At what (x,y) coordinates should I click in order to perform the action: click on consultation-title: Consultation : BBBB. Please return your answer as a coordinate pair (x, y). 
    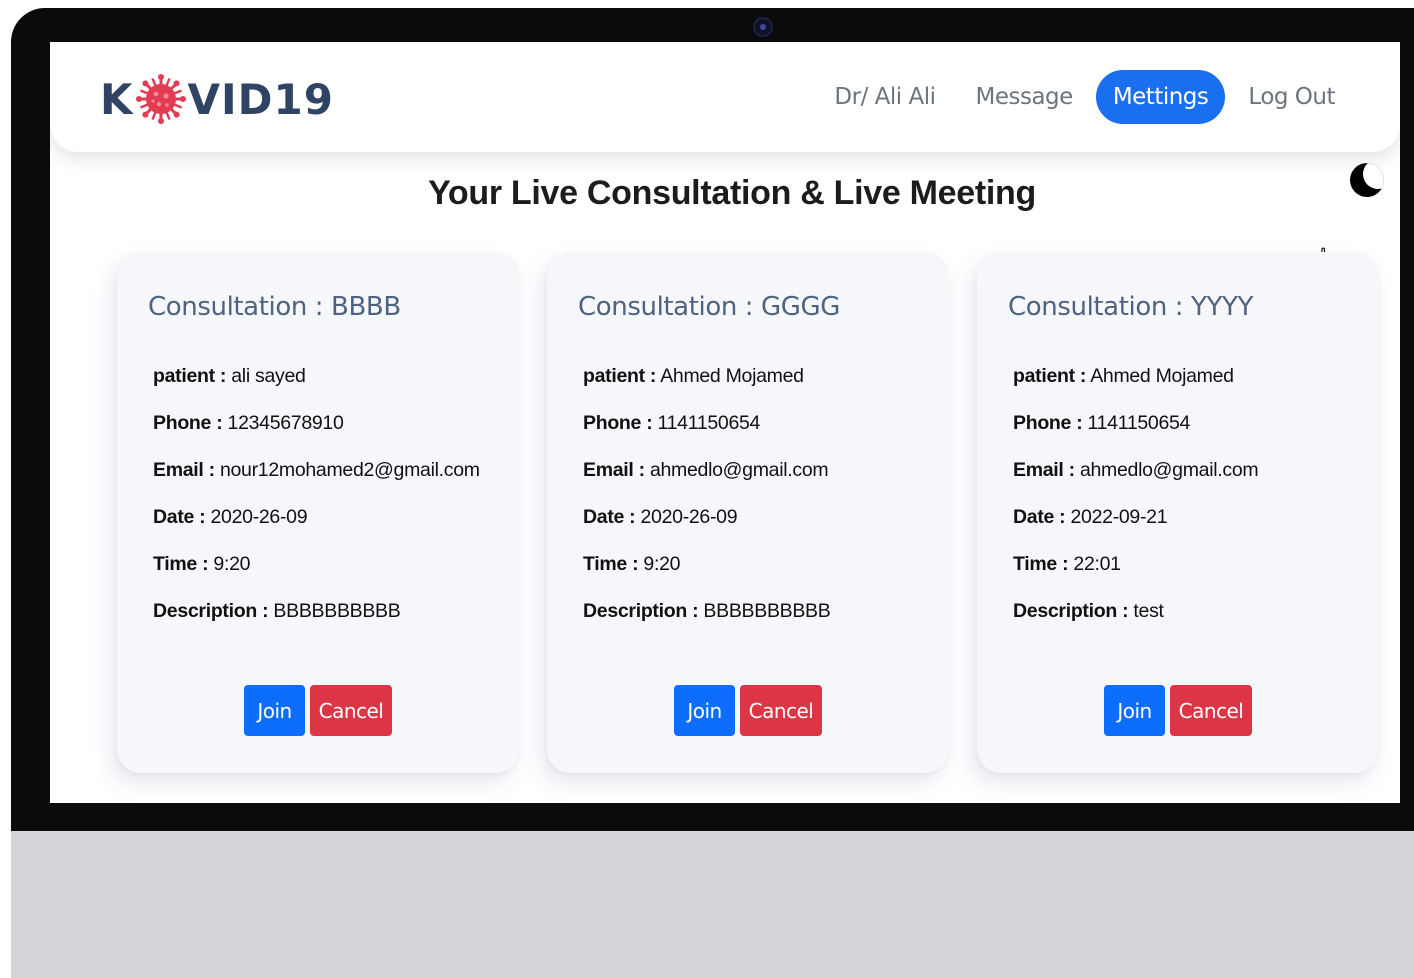
    Looking at the image, I should click on (274, 307).